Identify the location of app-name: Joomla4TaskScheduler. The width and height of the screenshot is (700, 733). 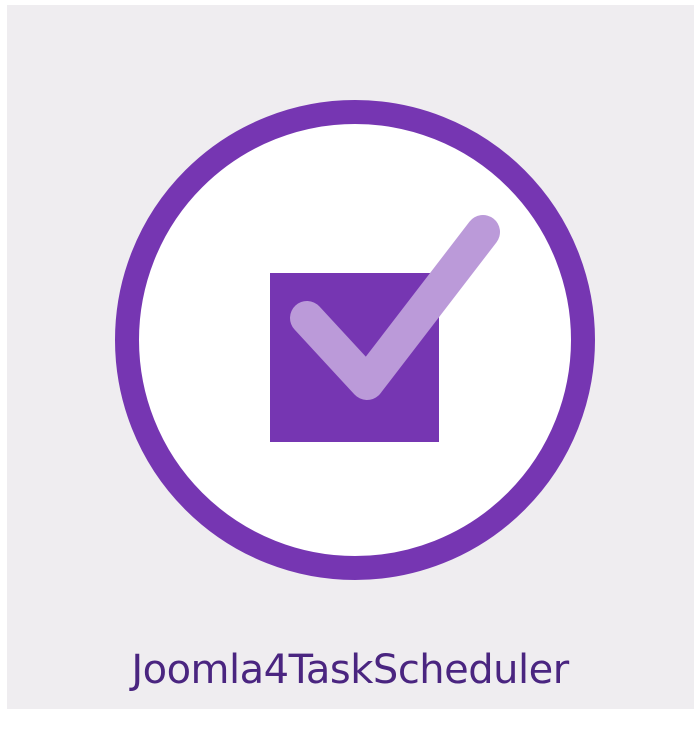
(350, 670).